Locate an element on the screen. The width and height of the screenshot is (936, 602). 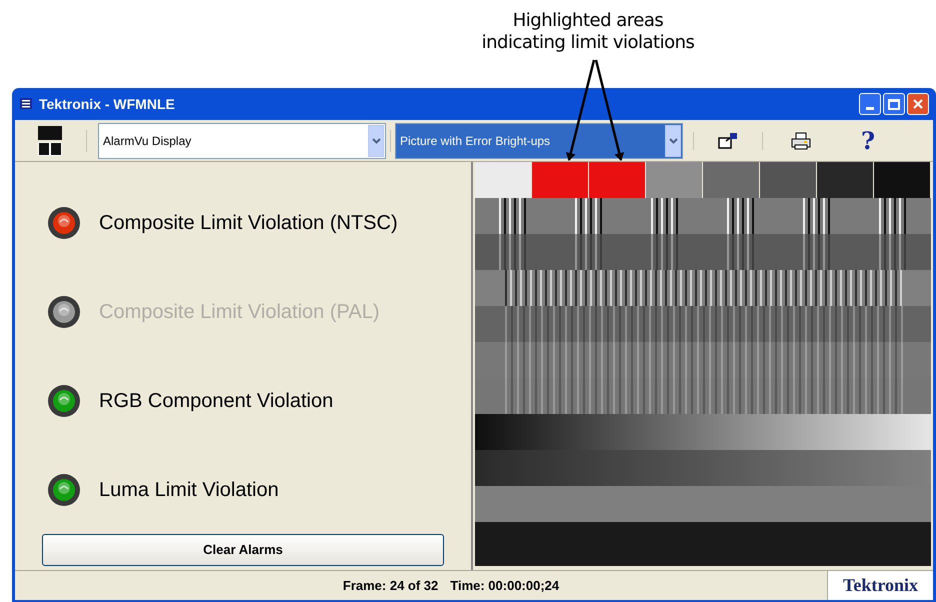
help-icon: ? is located at coordinates (868, 140).